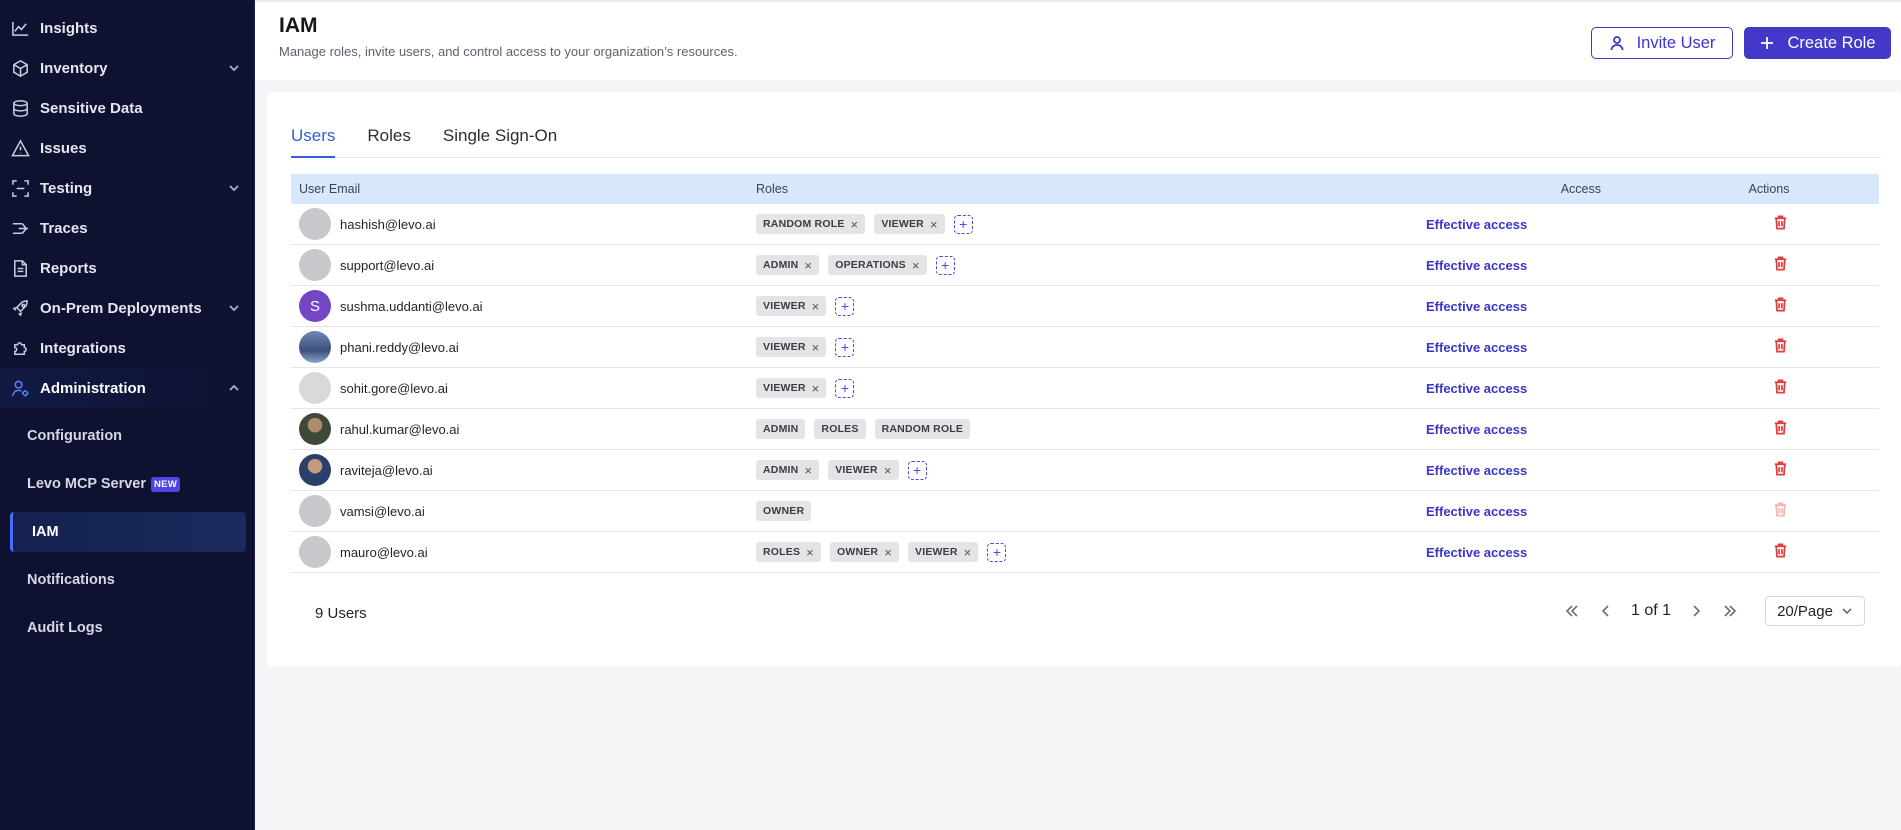 This screenshot has width=1901, height=830. I want to click on sidebar-item-insights: Insights, so click(127, 28).